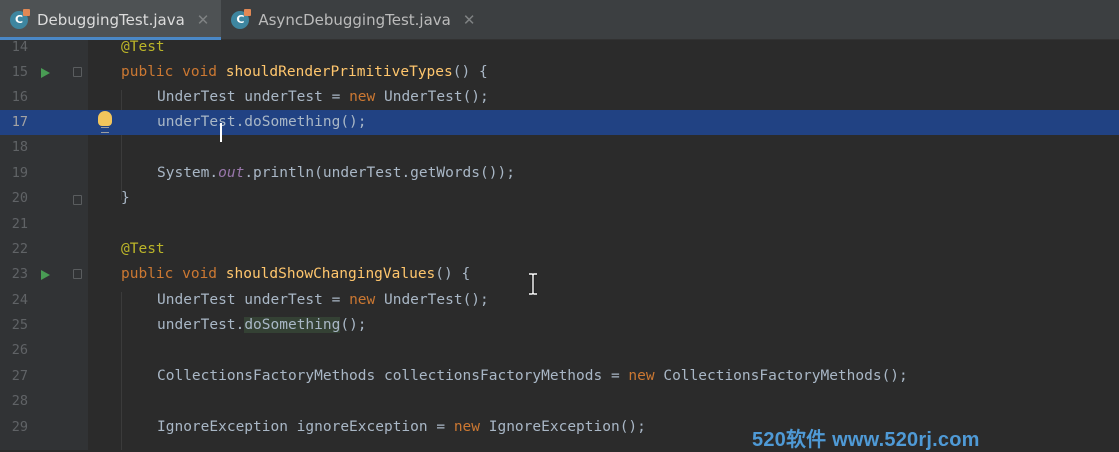 The image size is (1119, 452). What do you see at coordinates (19, 350) in the screenshot?
I see `line-number: 26` at bounding box center [19, 350].